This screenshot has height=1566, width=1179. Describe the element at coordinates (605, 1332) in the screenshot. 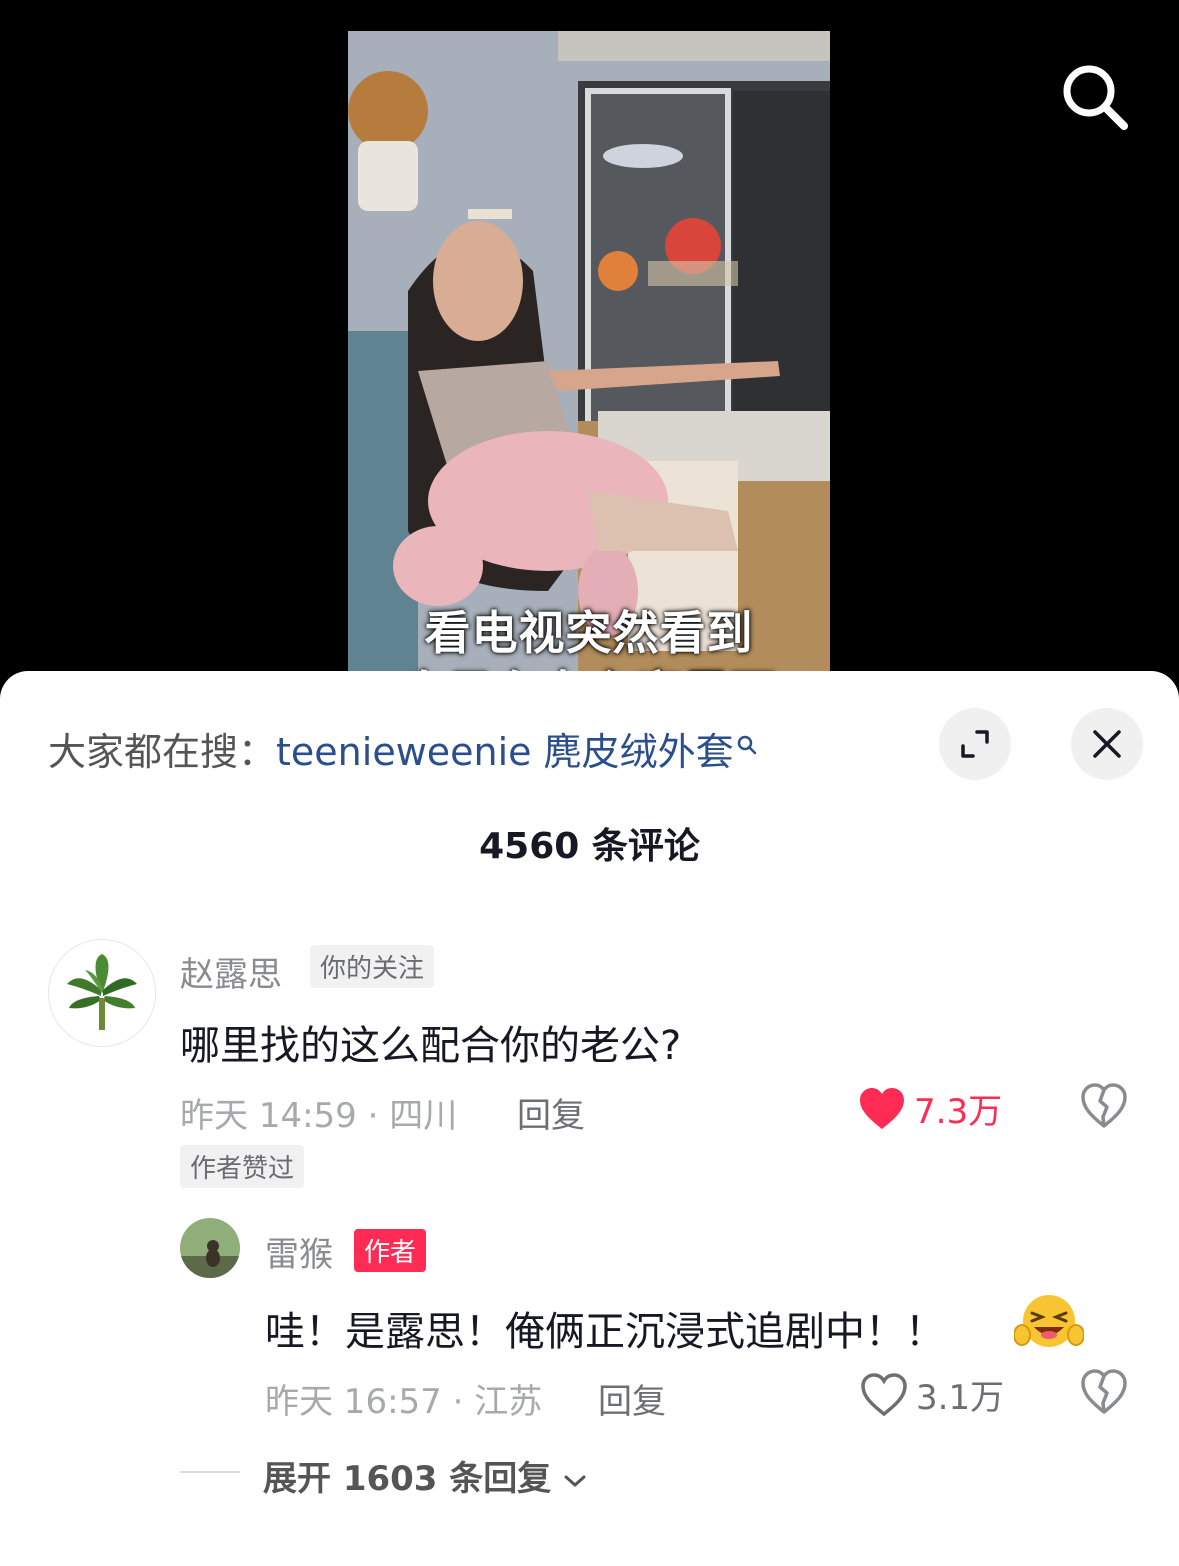

I see `reply-text: 哇！是露思！俺俩正沉浸式追剧中！！` at that location.